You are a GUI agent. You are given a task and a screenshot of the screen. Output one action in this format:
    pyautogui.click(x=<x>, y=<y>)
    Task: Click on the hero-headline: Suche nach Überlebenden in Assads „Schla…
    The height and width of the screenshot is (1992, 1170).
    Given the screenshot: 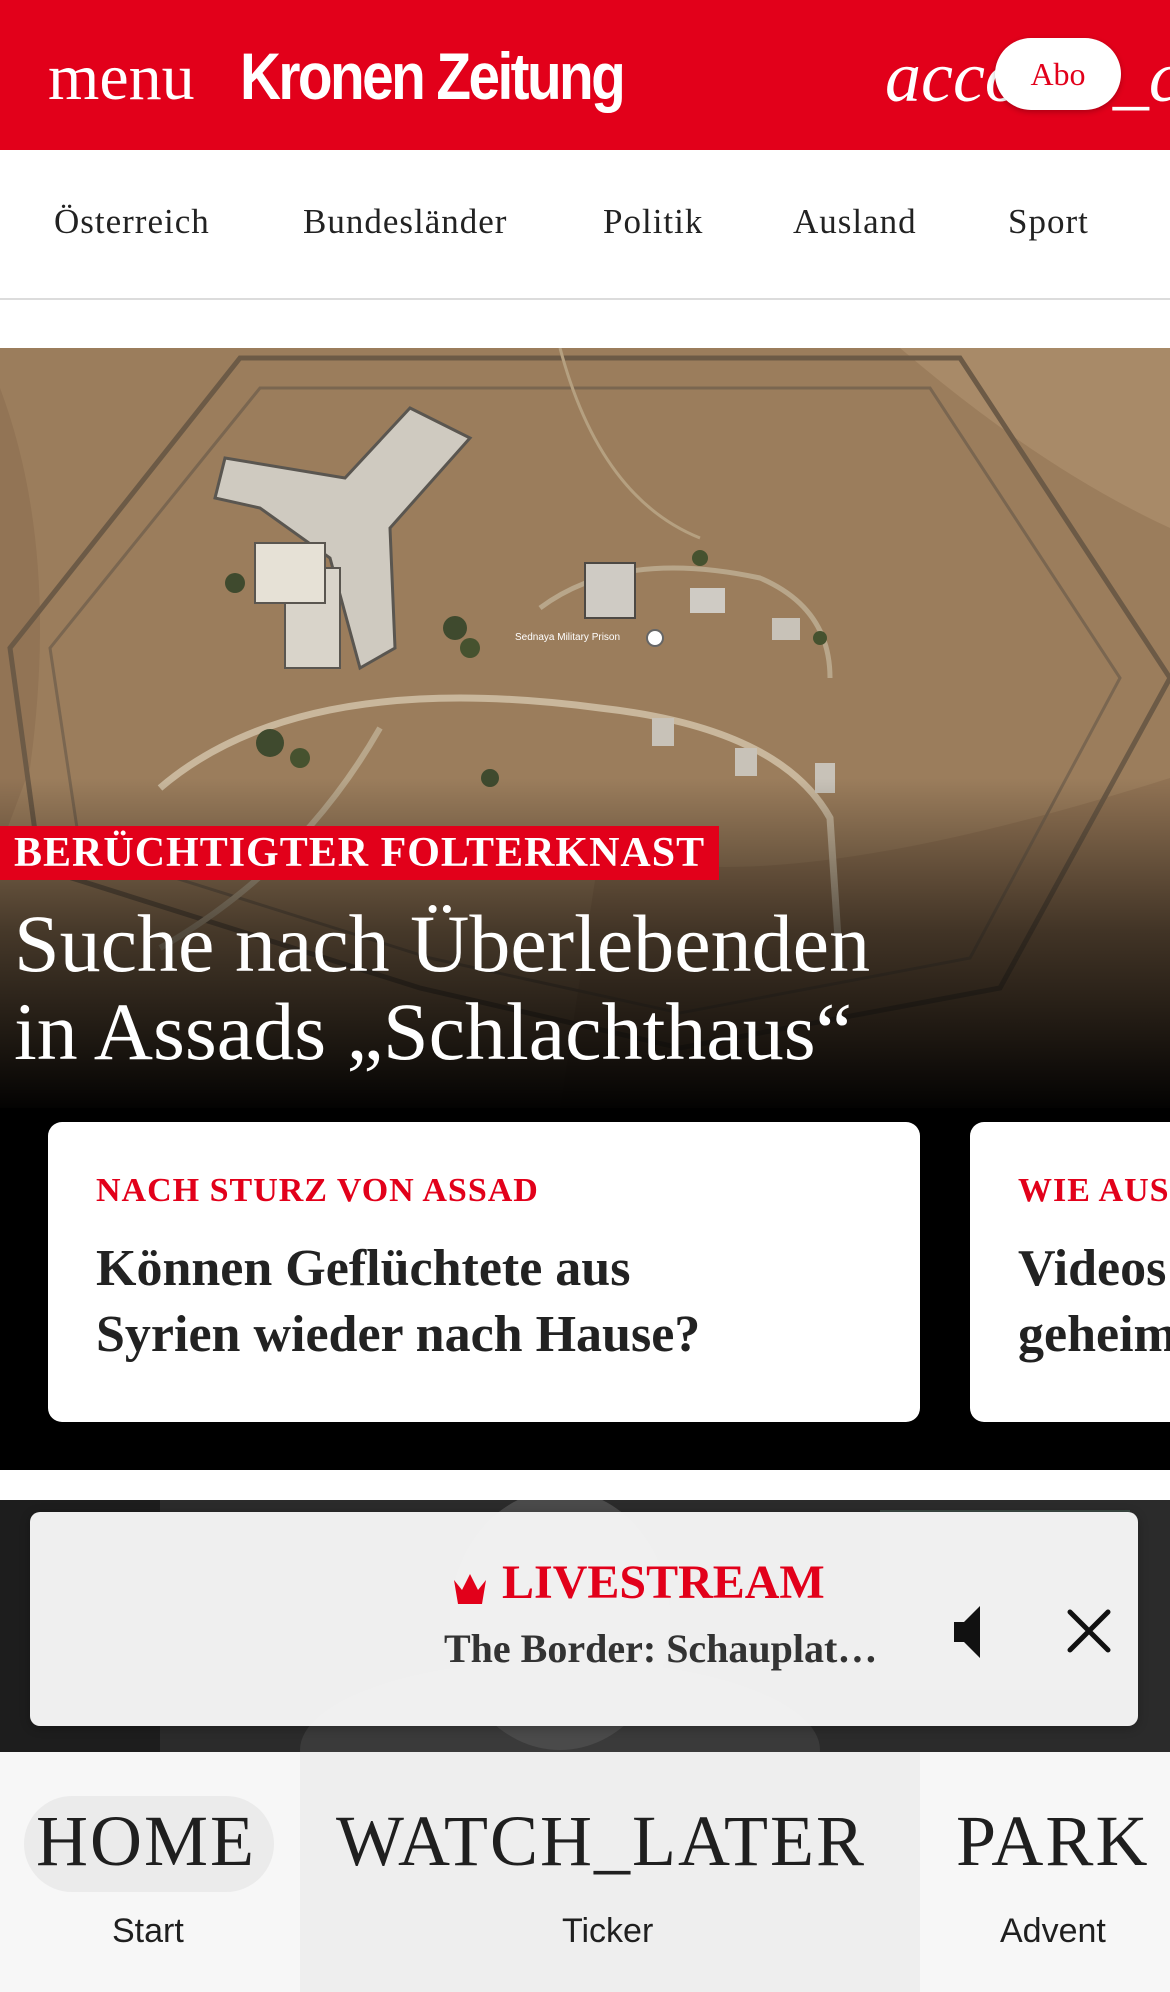 What is the action you would take?
    pyautogui.click(x=514, y=988)
    